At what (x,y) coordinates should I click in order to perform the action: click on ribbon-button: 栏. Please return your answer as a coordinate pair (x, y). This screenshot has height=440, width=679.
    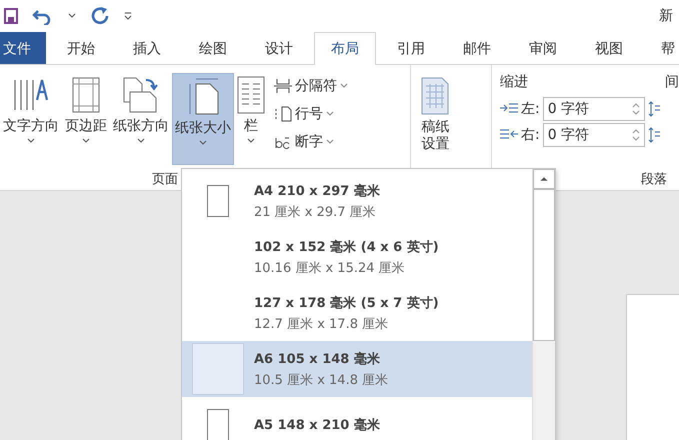
    Looking at the image, I should click on (251, 119).